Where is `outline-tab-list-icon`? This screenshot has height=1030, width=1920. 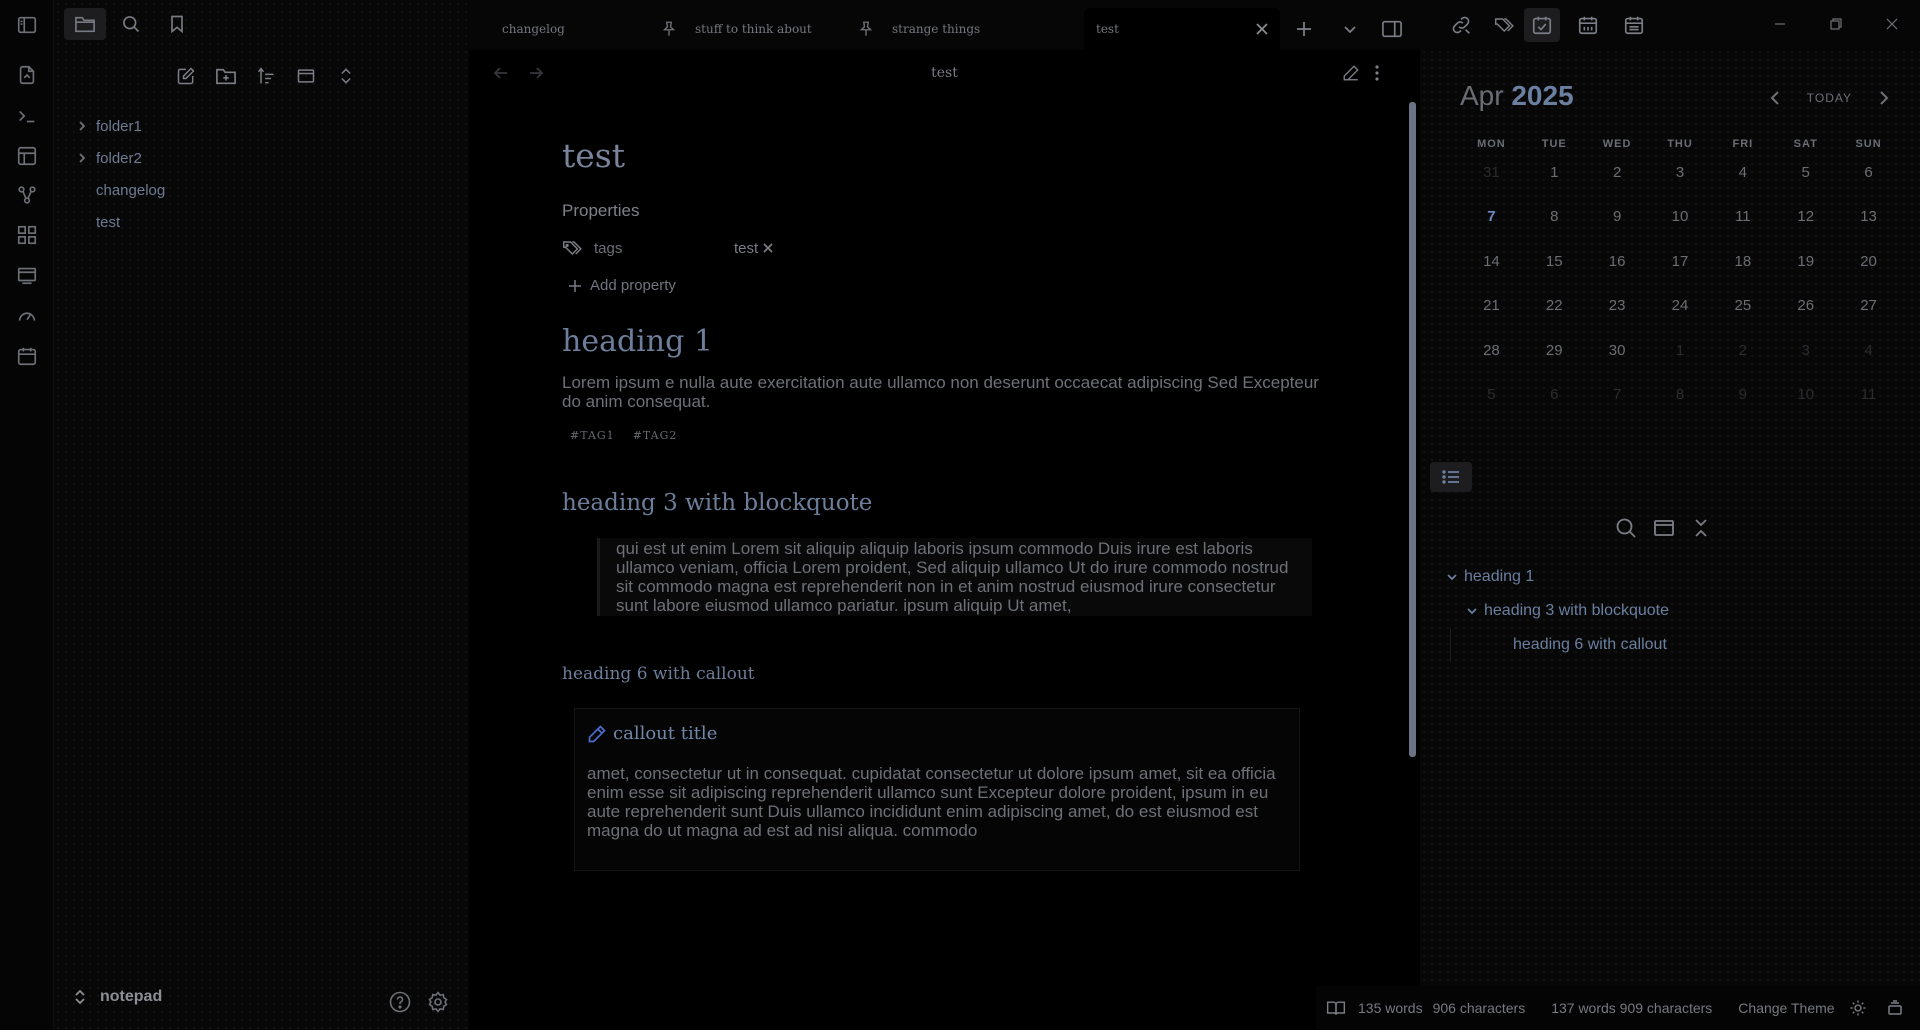
outline-tab-list-icon is located at coordinates (1451, 477).